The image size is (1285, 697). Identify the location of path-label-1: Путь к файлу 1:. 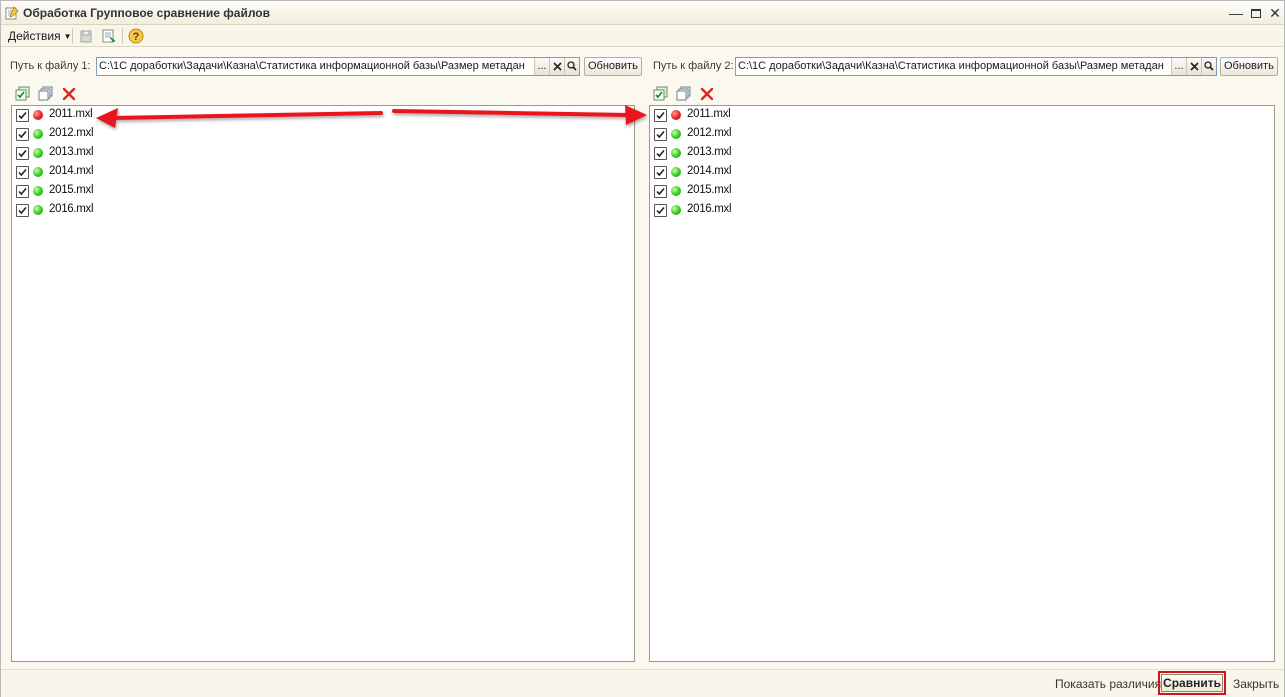
(50, 66).